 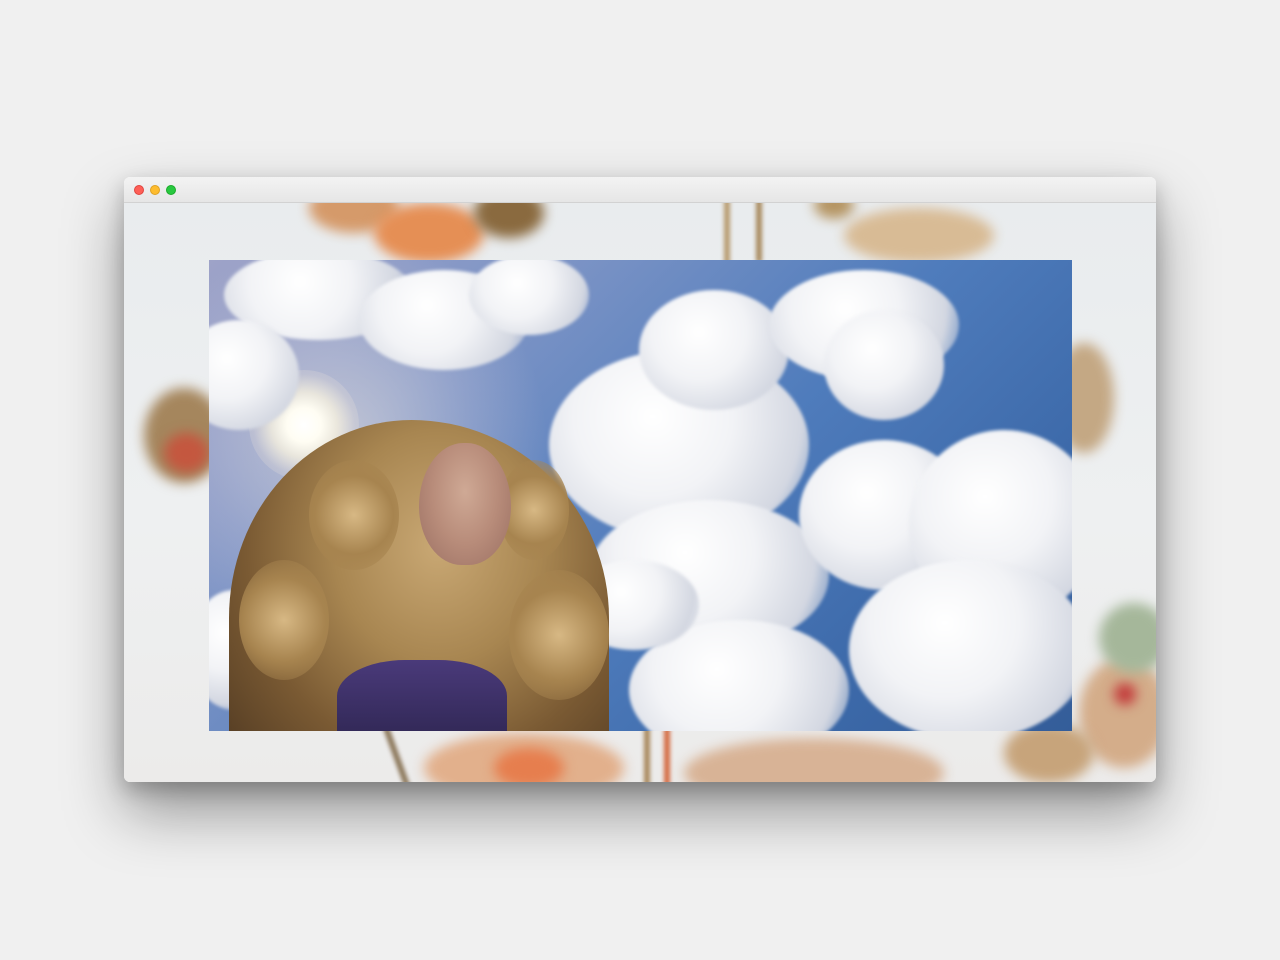 I want to click on maximize-window-button, so click(x=171, y=190).